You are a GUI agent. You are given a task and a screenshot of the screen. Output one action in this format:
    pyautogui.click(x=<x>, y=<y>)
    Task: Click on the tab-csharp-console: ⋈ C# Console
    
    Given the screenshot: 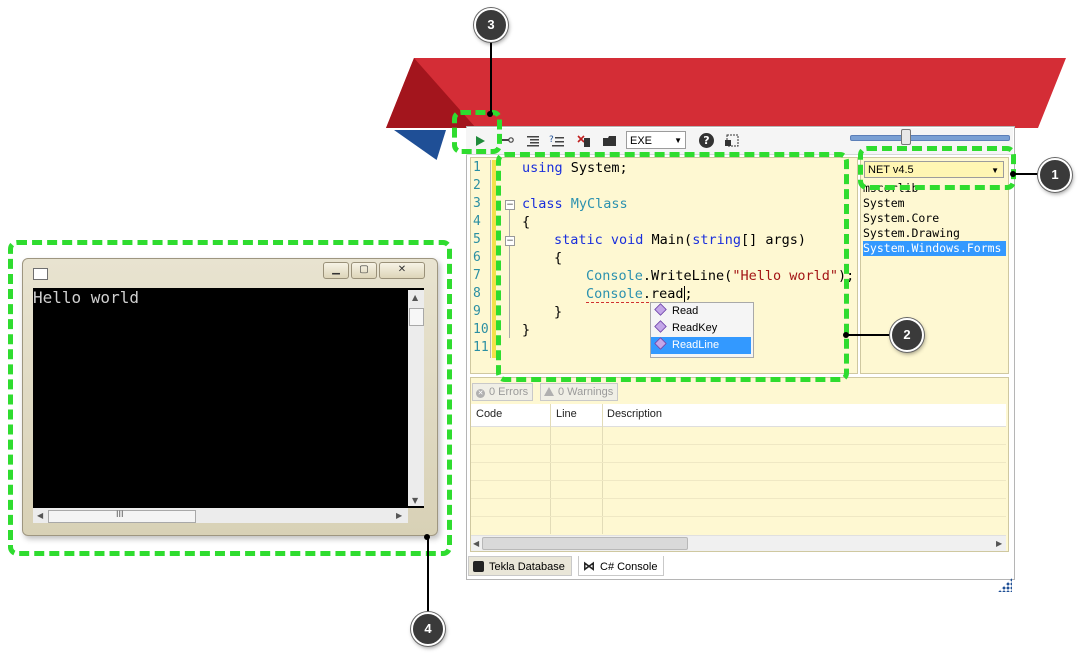 What is the action you would take?
    pyautogui.click(x=621, y=566)
    